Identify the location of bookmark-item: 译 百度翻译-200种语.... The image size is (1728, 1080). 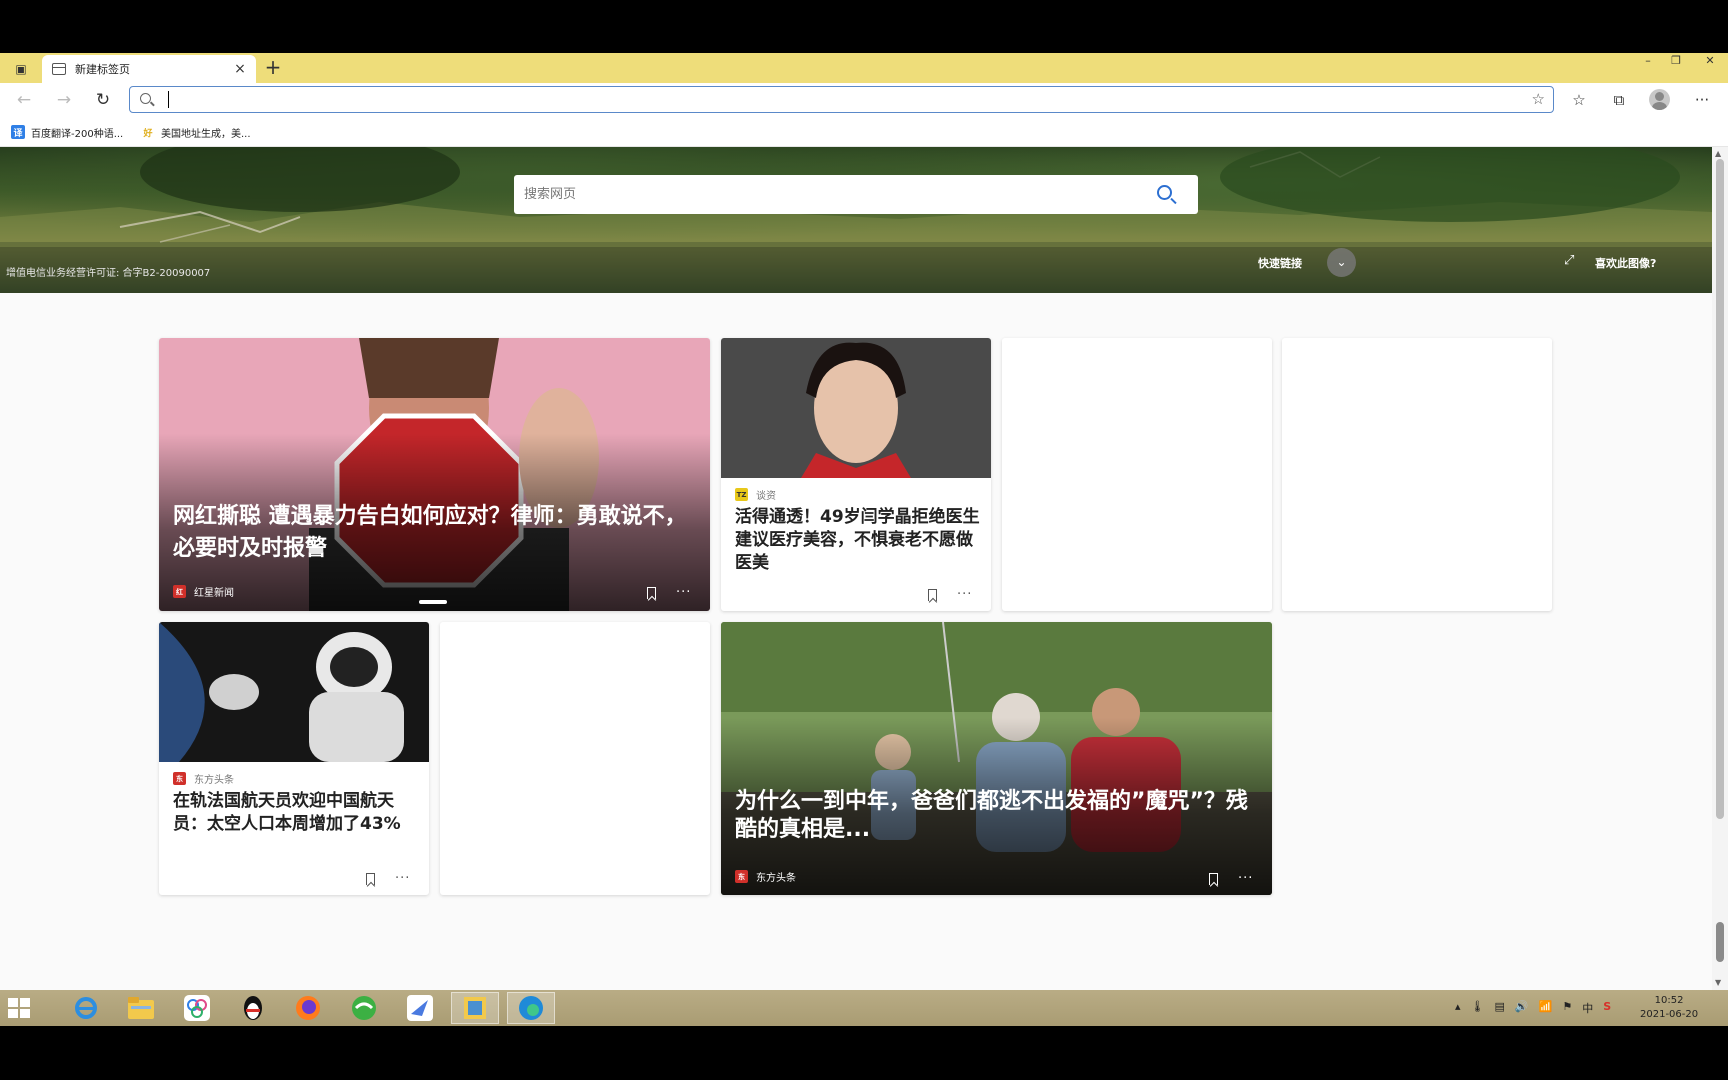
(67, 132).